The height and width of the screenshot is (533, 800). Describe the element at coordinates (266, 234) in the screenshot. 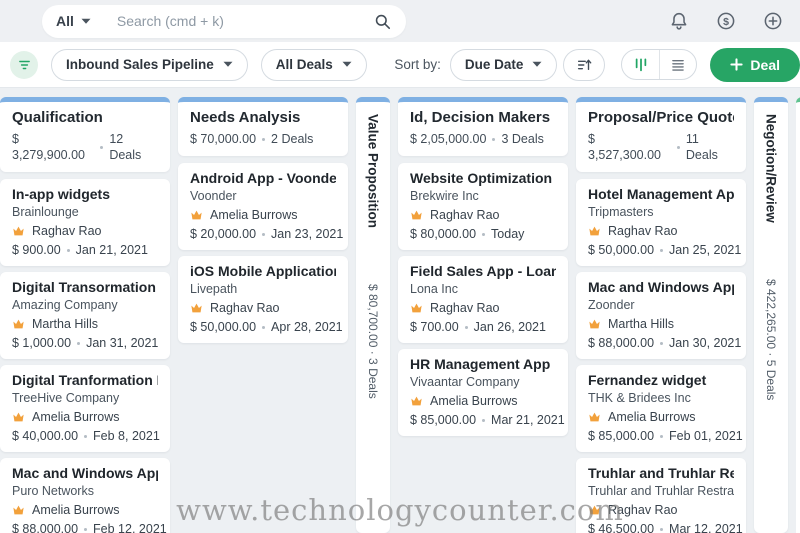

I see `deal-amount-row: $ 20,000.00 Jan 23, 2021` at that location.